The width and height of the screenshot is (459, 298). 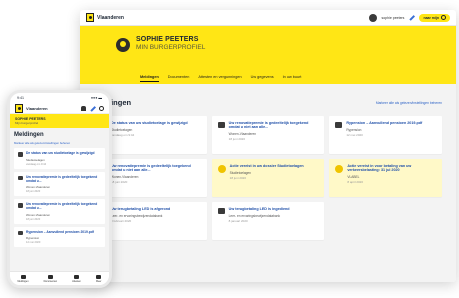 What do you see at coordinates (149, 78) in the screenshot?
I see `tab-meldingen: Meldingen` at bounding box center [149, 78].